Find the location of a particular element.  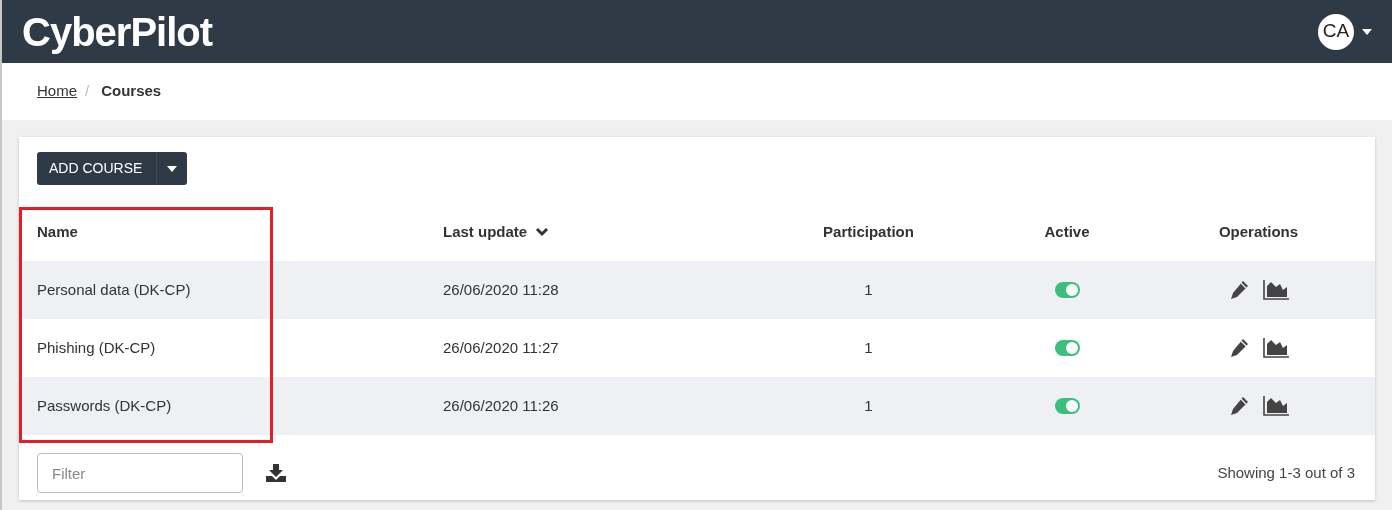

add-course-button: ADD COURSE is located at coordinates (112, 168).